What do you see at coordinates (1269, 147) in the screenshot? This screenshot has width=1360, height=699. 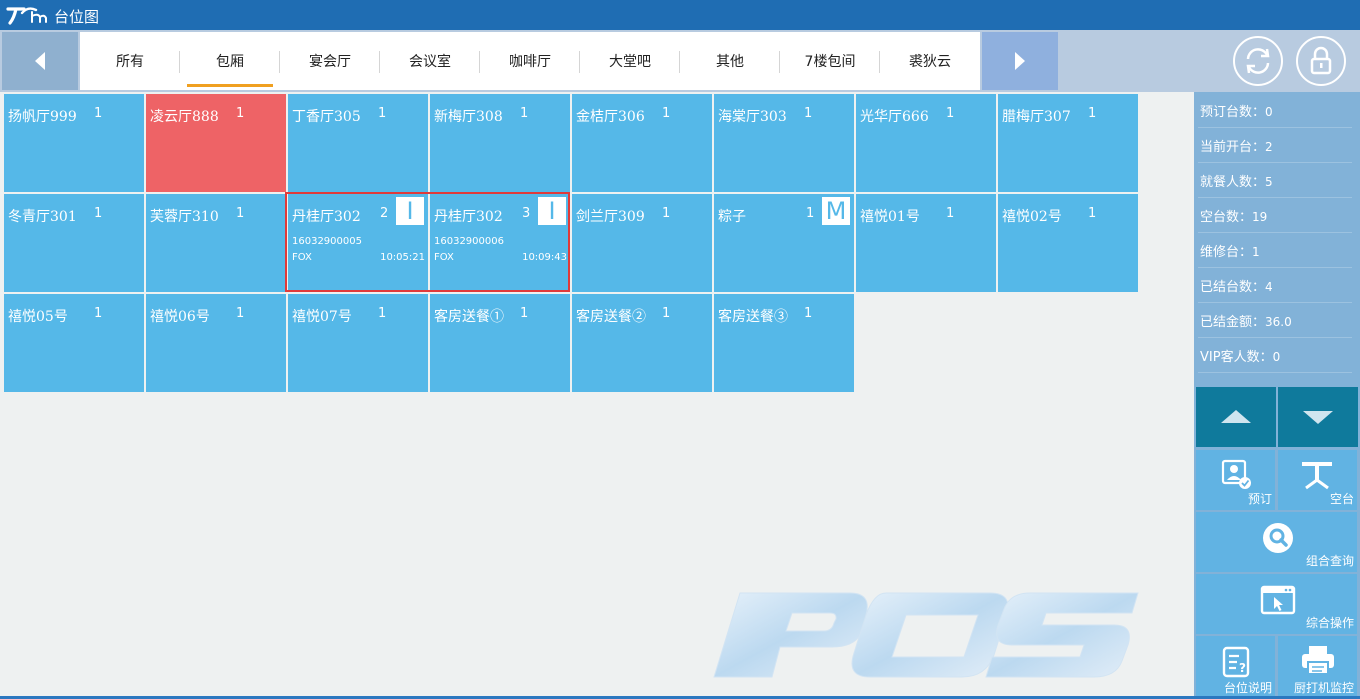 I see `stat-value: 2` at bounding box center [1269, 147].